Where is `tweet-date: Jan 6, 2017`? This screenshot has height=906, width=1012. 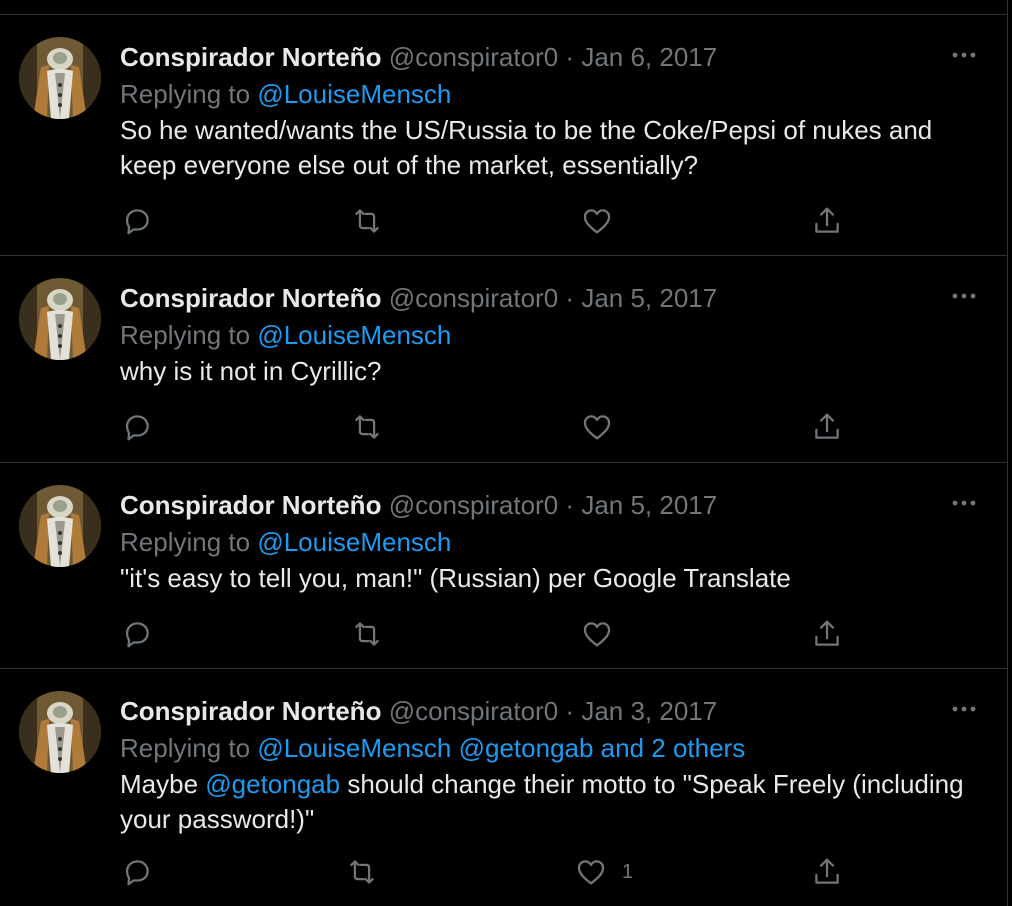 tweet-date: Jan 6, 2017 is located at coordinates (649, 57).